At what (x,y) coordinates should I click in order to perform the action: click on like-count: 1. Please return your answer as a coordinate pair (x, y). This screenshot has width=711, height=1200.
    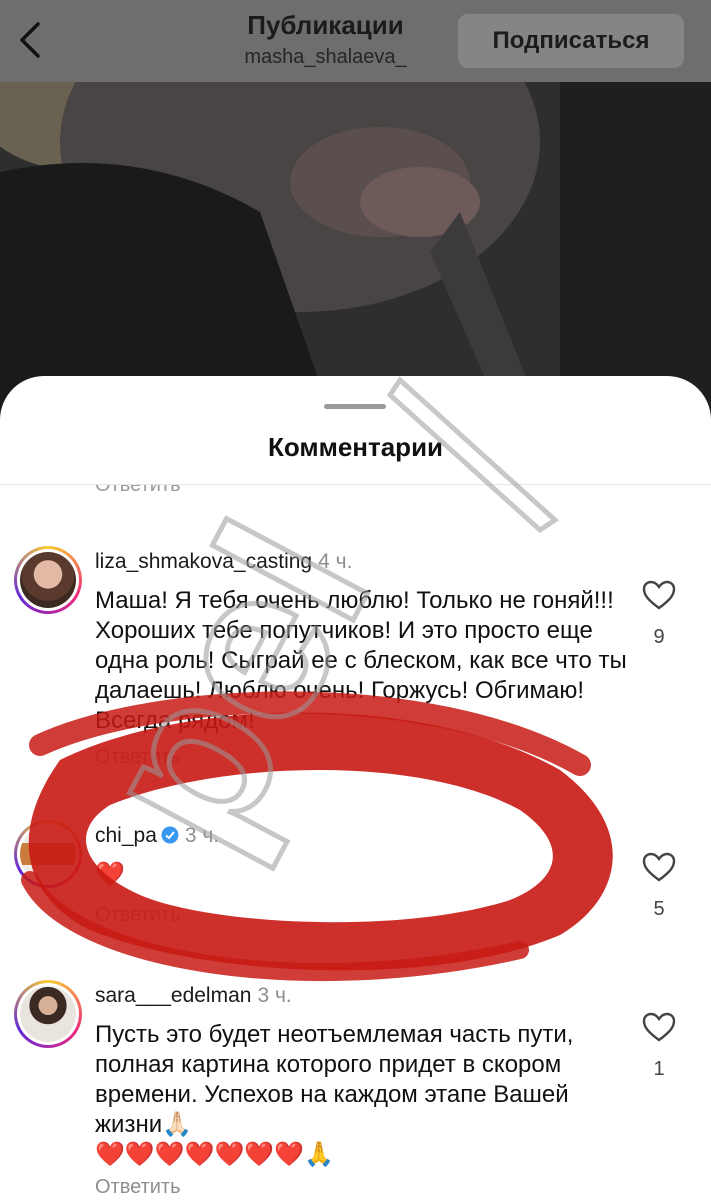
    Looking at the image, I should click on (659, 1069).